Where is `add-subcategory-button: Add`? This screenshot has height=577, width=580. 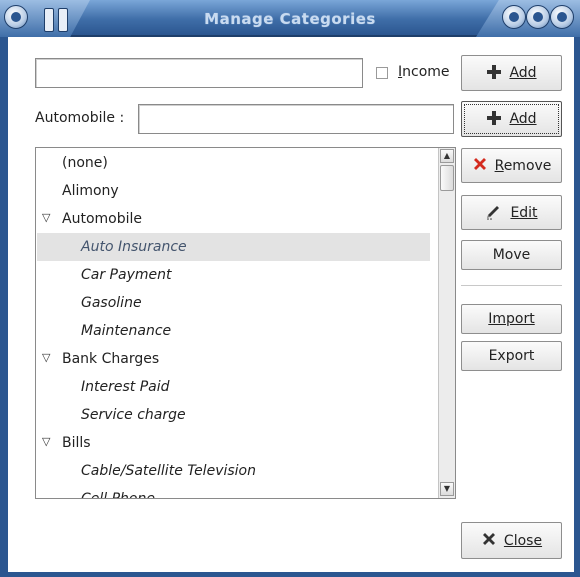
add-subcategory-button: Add is located at coordinates (511, 119).